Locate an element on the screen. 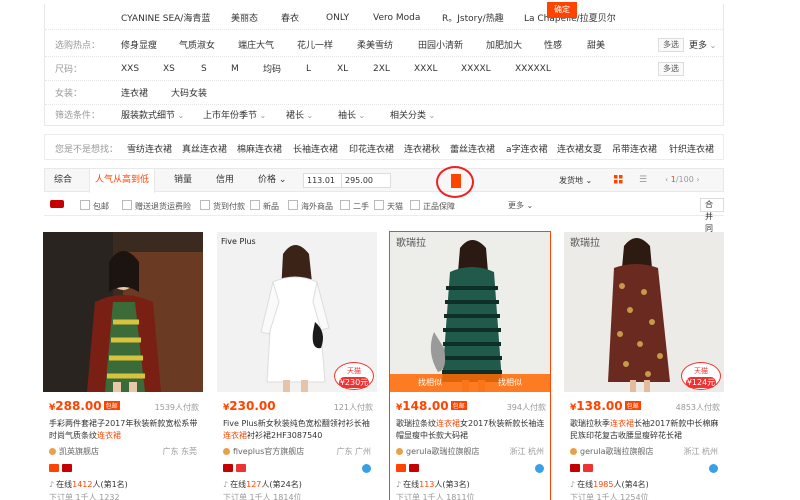  size-option: XXXL is located at coordinates (426, 69).